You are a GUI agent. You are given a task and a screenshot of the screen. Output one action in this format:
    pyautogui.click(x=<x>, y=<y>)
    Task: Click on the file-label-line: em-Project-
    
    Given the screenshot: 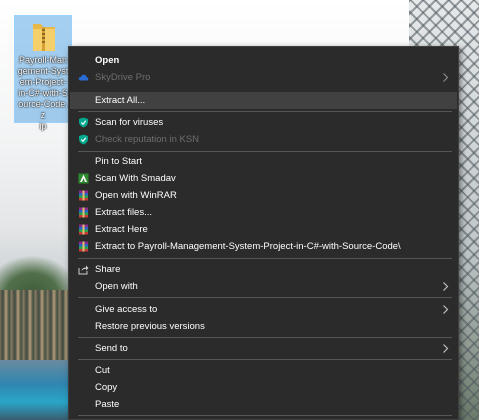 What is the action you would take?
    pyautogui.click(x=43, y=82)
    